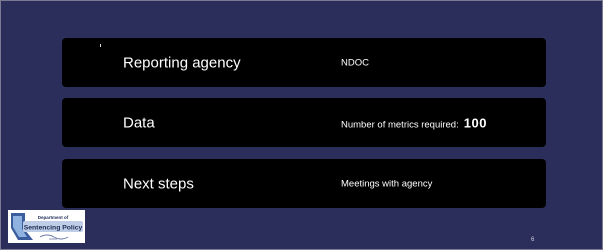 This screenshot has height=250, width=603. Describe the element at coordinates (53, 217) in the screenshot. I see `logo-line-1: Department of` at that location.